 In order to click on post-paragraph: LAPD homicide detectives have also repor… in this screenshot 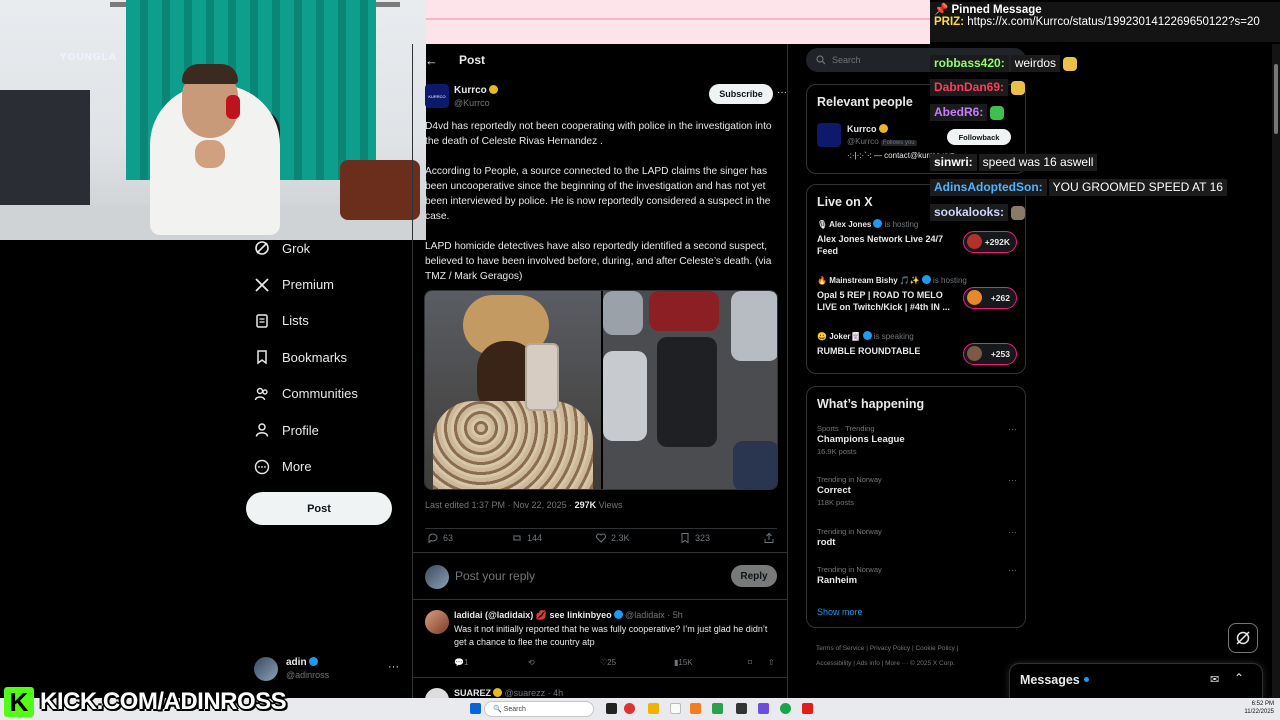, I will do `click(598, 261)`.